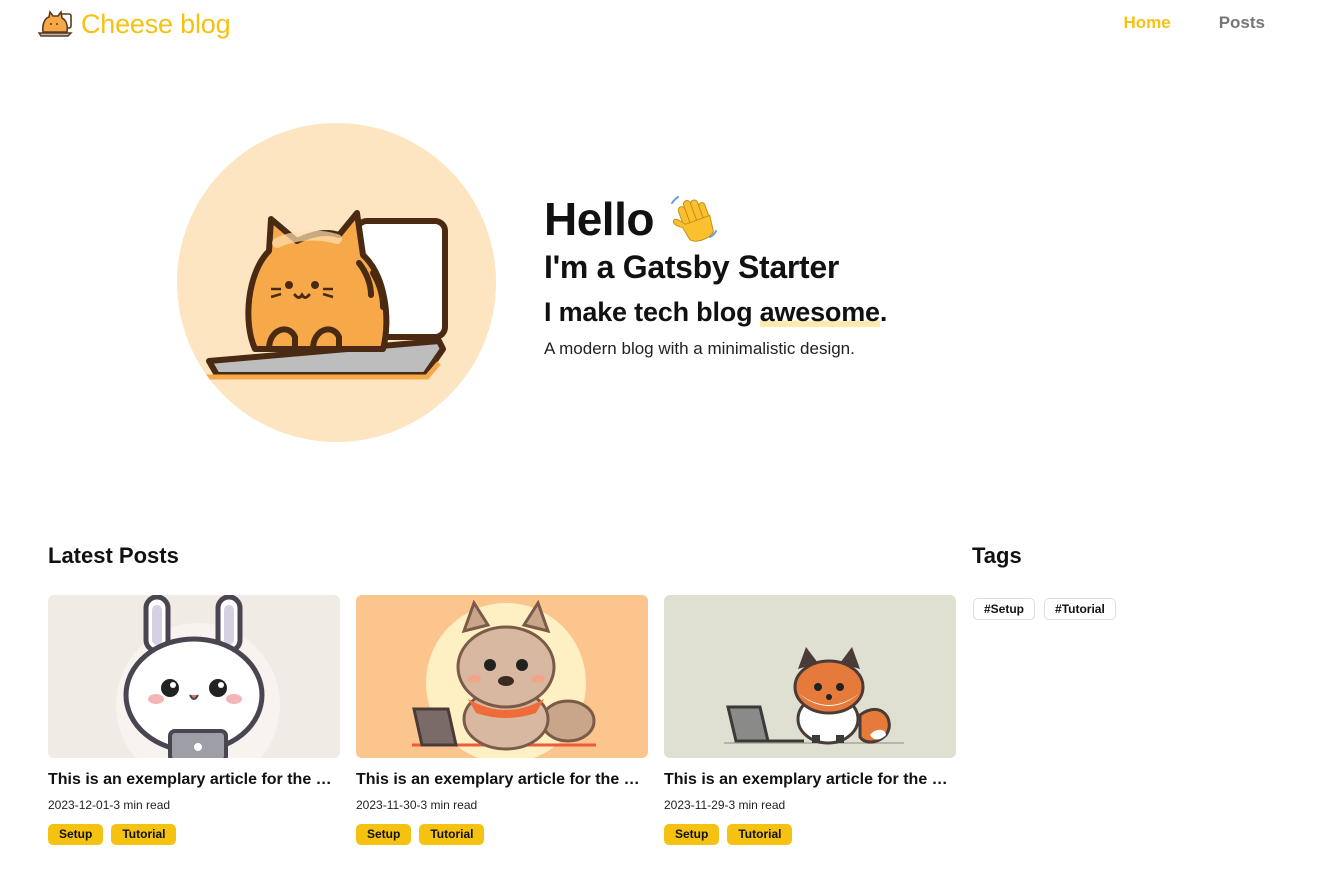 The image size is (1317, 880). What do you see at coordinates (819, 312) in the screenshot?
I see `tagline-highlight: awesome` at bounding box center [819, 312].